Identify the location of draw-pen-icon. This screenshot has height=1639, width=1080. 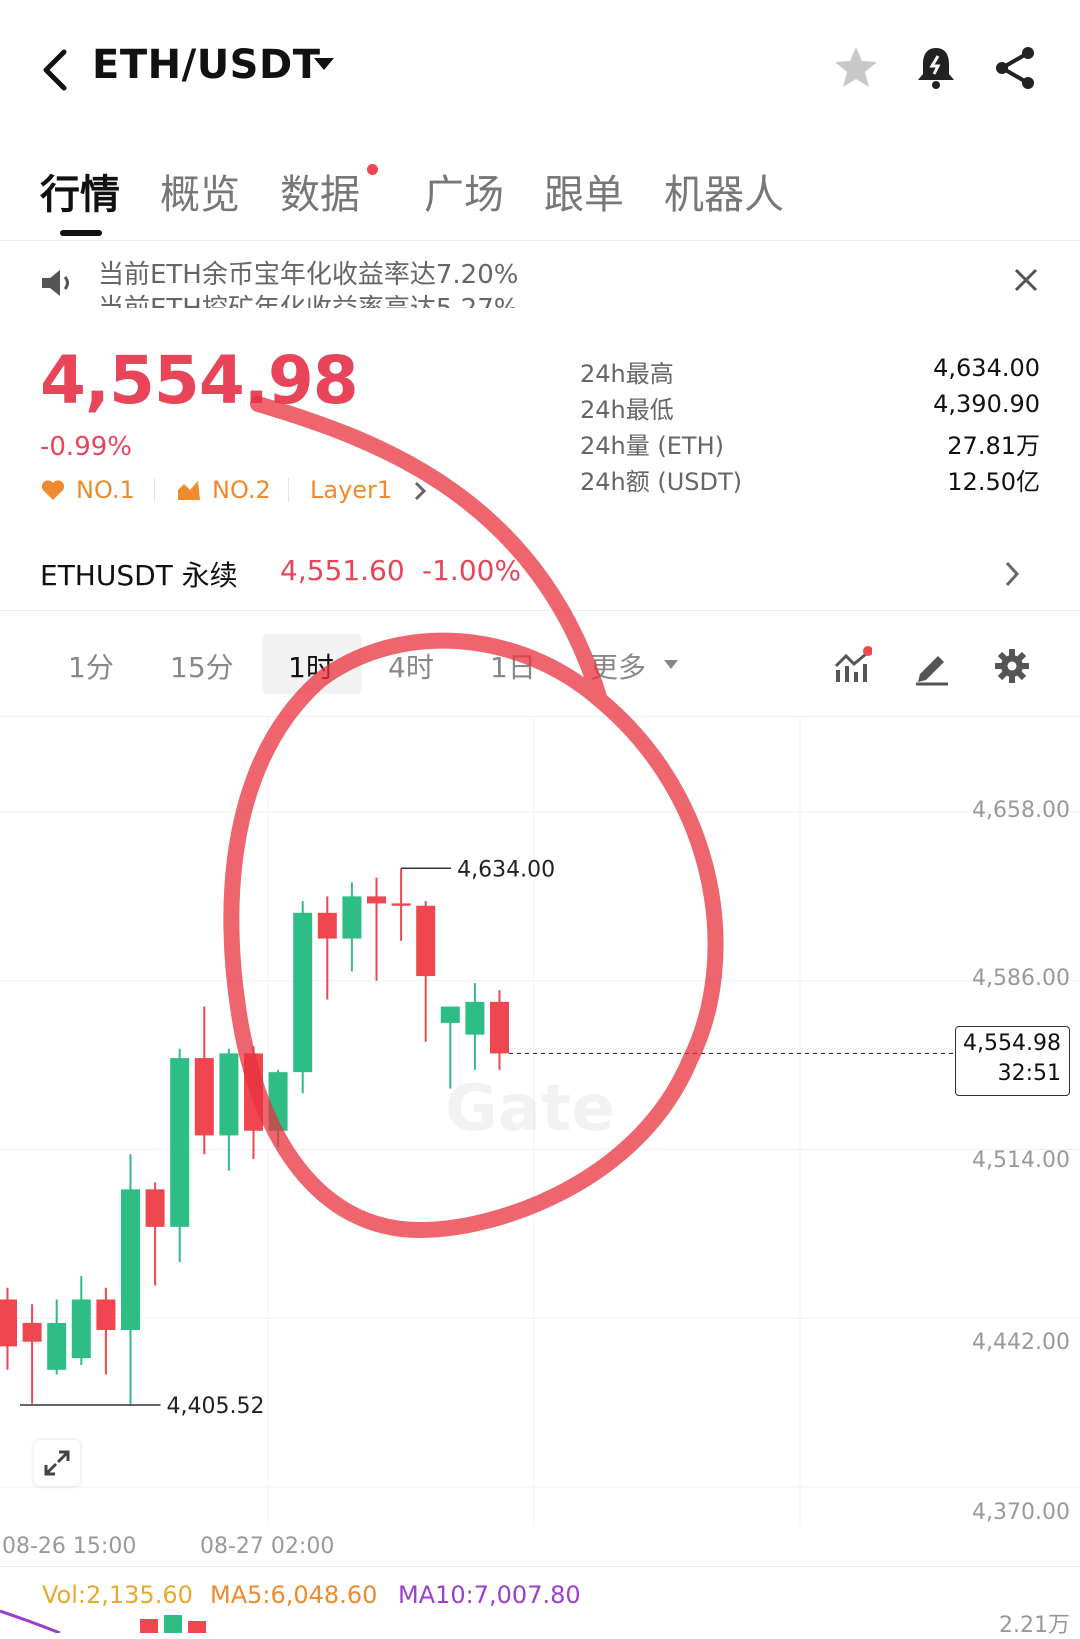
(932, 666).